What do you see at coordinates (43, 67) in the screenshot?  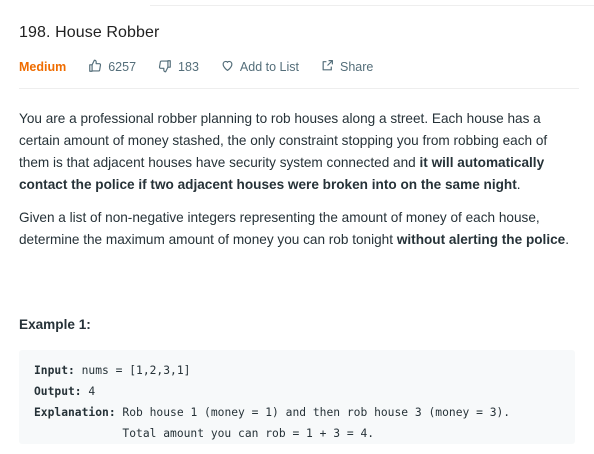 I see `difficulty-badge: Medium` at bounding box center [43, 67].